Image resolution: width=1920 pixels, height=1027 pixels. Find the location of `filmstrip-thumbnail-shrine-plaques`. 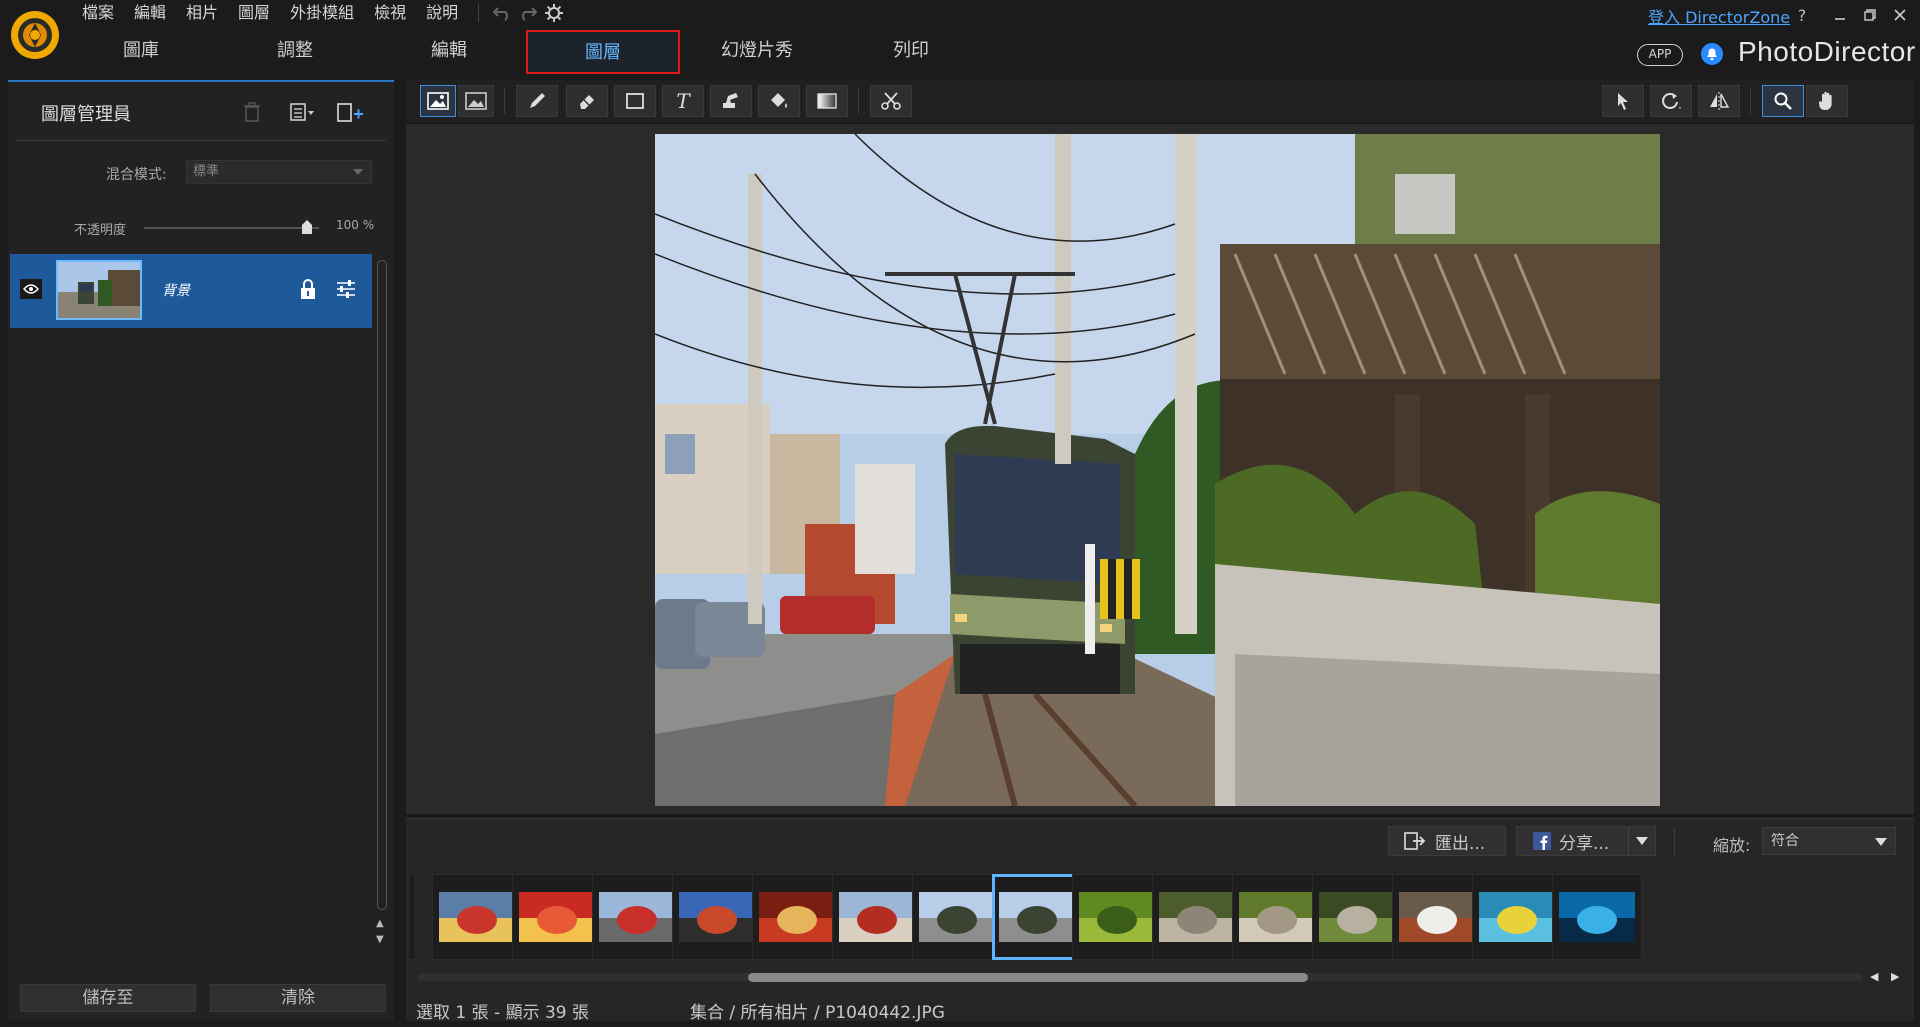

filmstrip-thumbnail-shrine-plaques is located at coordinates (797, 917).